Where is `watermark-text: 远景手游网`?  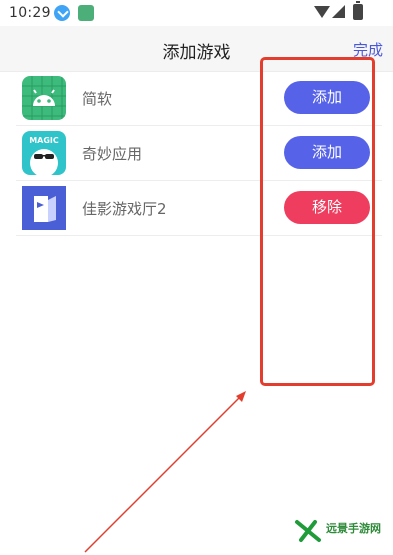 watermark-text: 远景手游网 is located at coordinates (353, 528).